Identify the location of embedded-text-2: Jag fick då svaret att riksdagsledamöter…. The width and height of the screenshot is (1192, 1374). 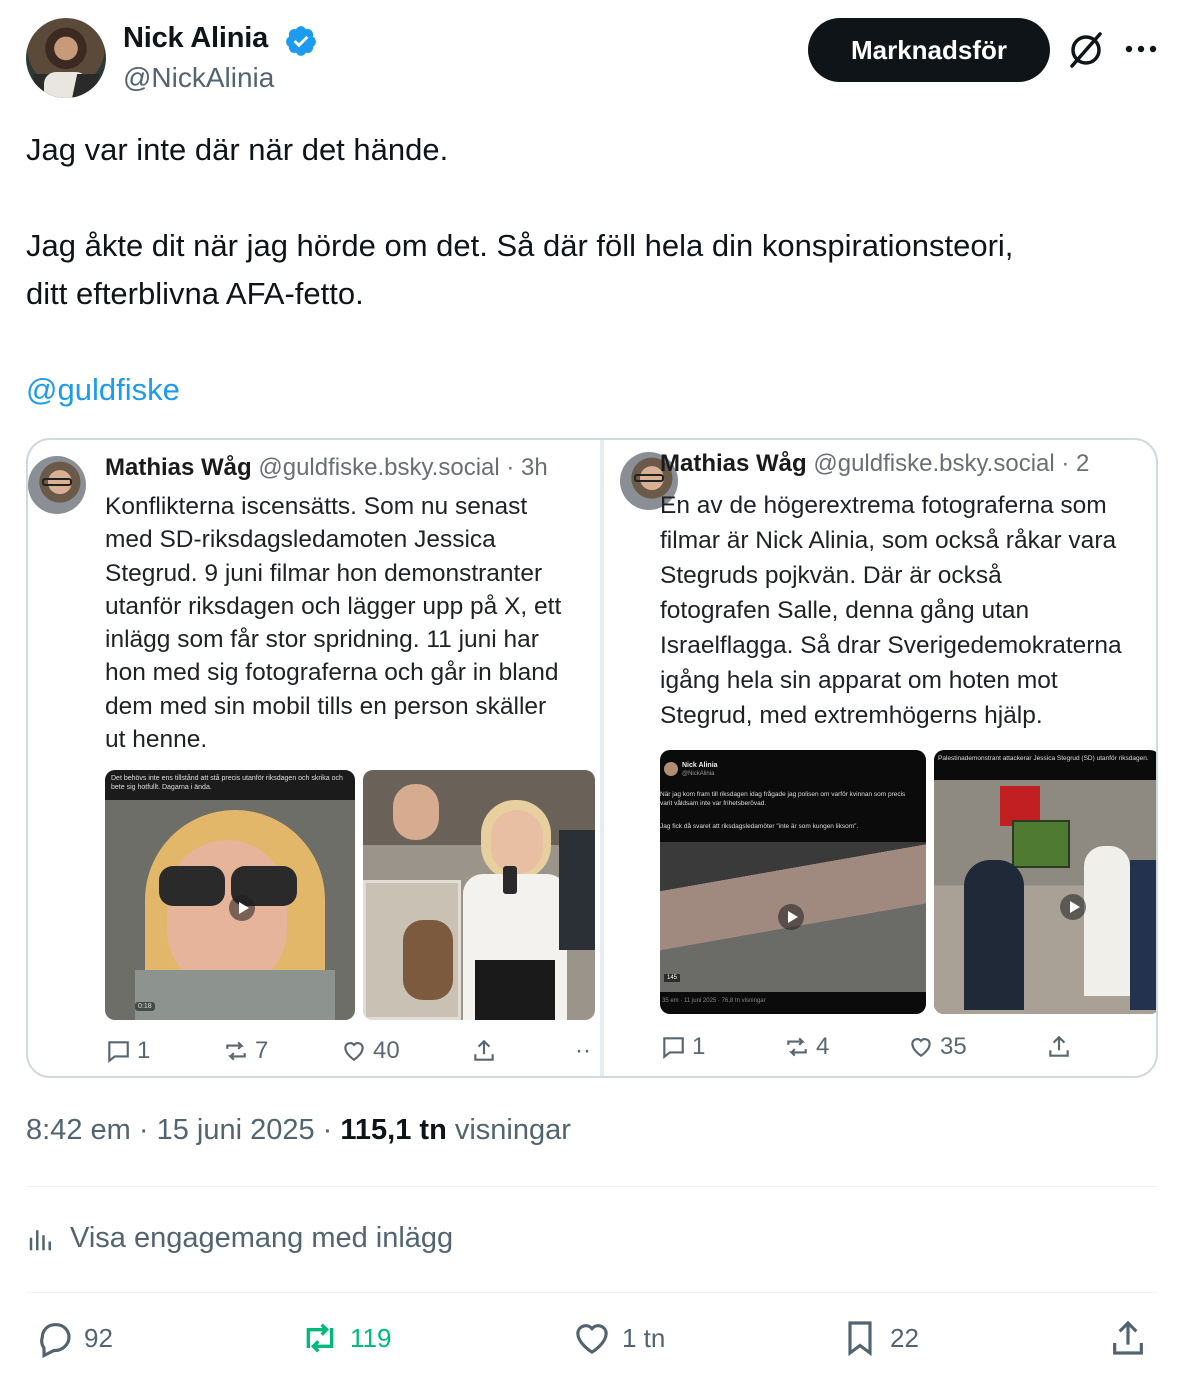
(759, 826).